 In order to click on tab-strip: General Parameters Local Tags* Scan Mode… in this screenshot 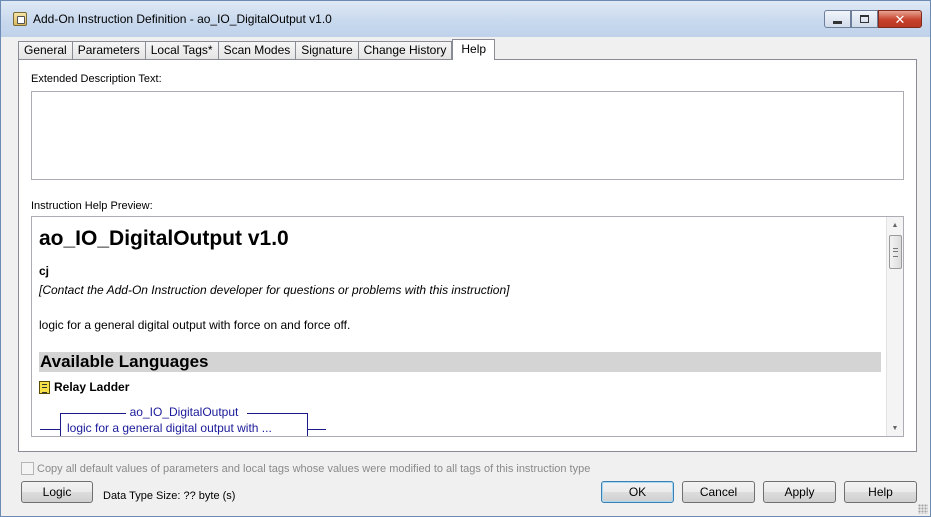, I will do `click(257, 49)`.